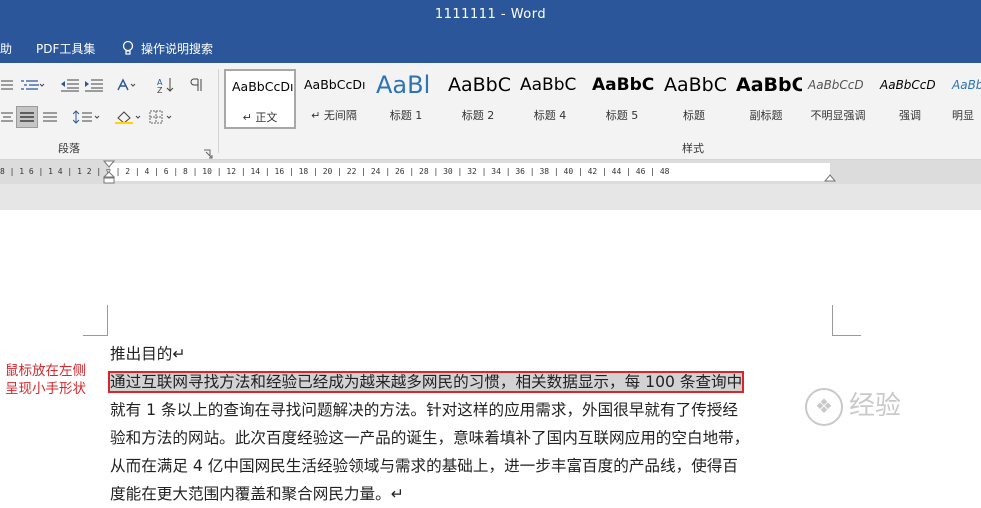 This screenshot has height=508, width=981. I want to click on sort-icon: AZ, so click(166, 85).